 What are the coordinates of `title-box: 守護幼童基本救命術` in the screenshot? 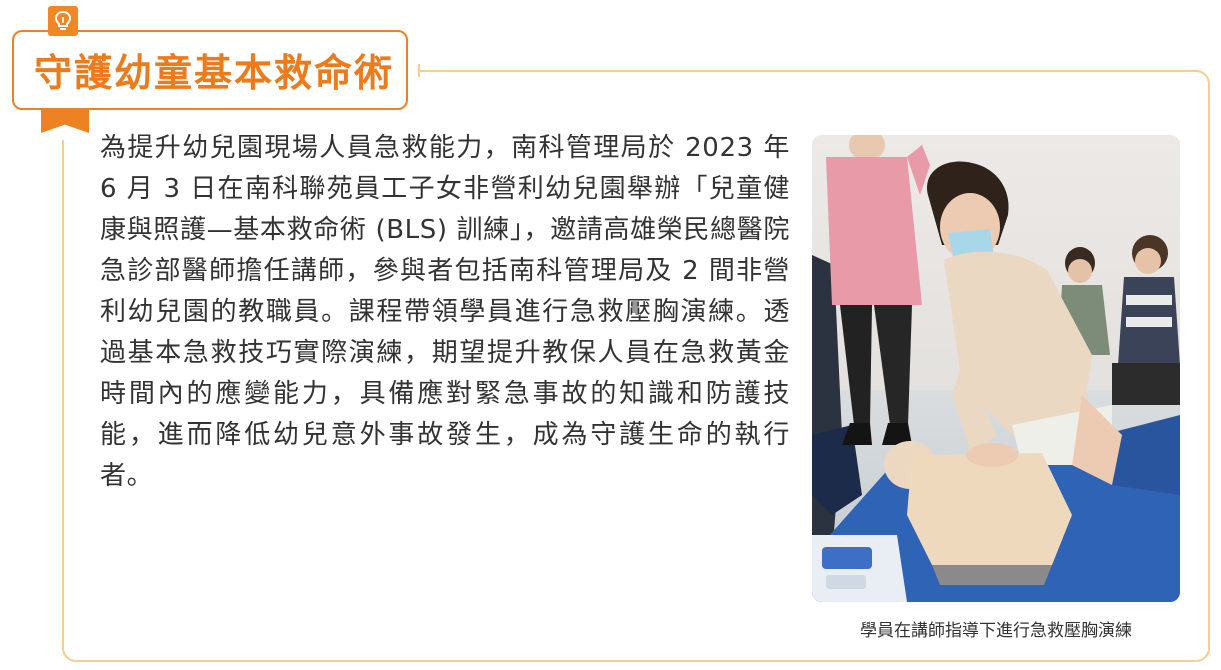 It's located at (210, 70).